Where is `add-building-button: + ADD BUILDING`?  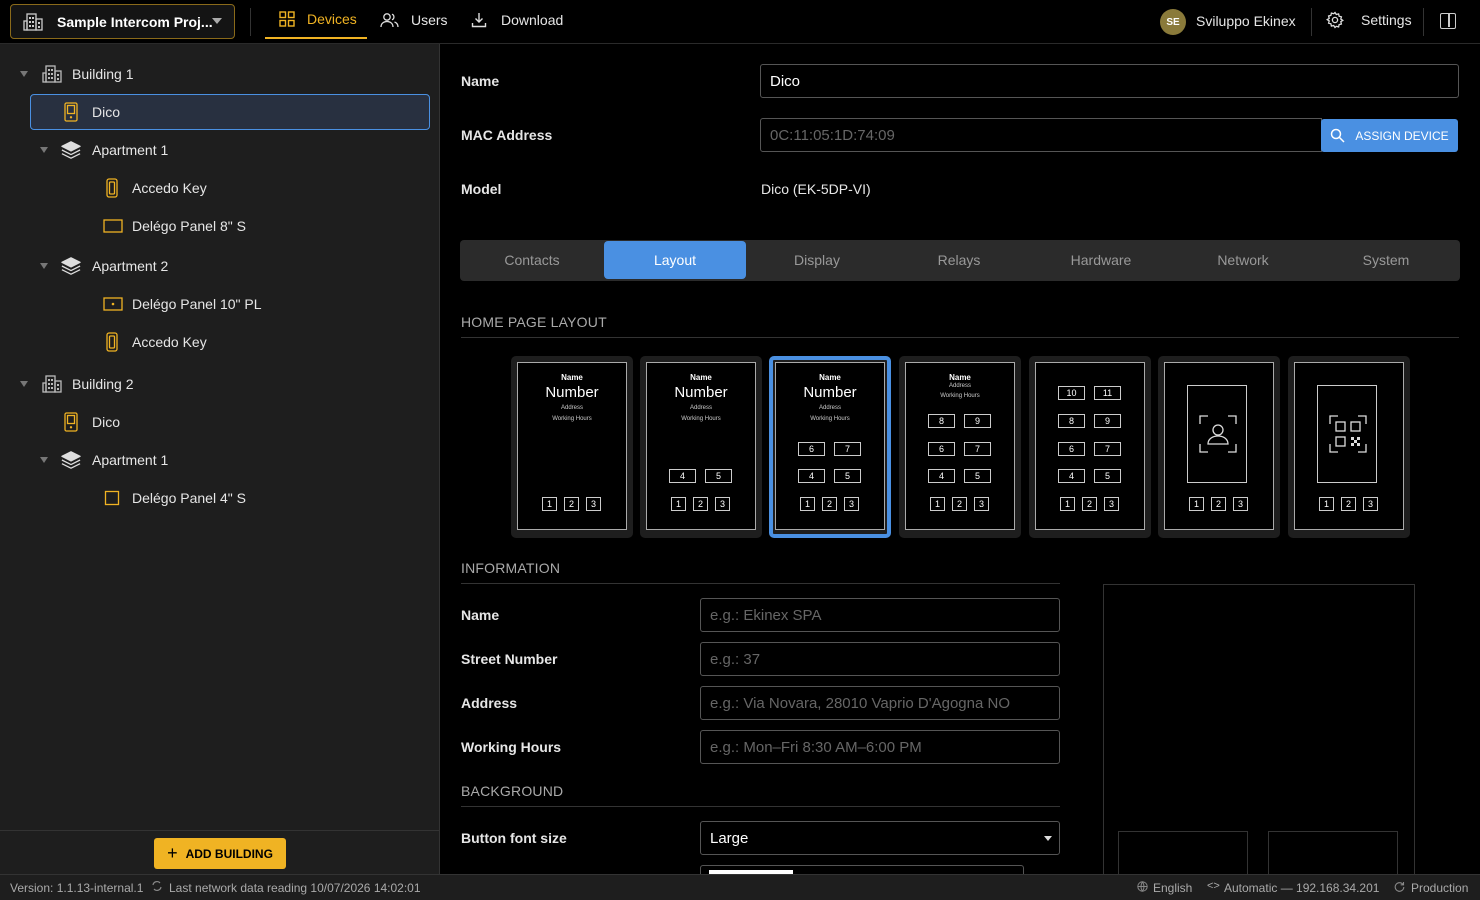
add-building-button: + ADD BUILDING is located at coordinates (220, 853).